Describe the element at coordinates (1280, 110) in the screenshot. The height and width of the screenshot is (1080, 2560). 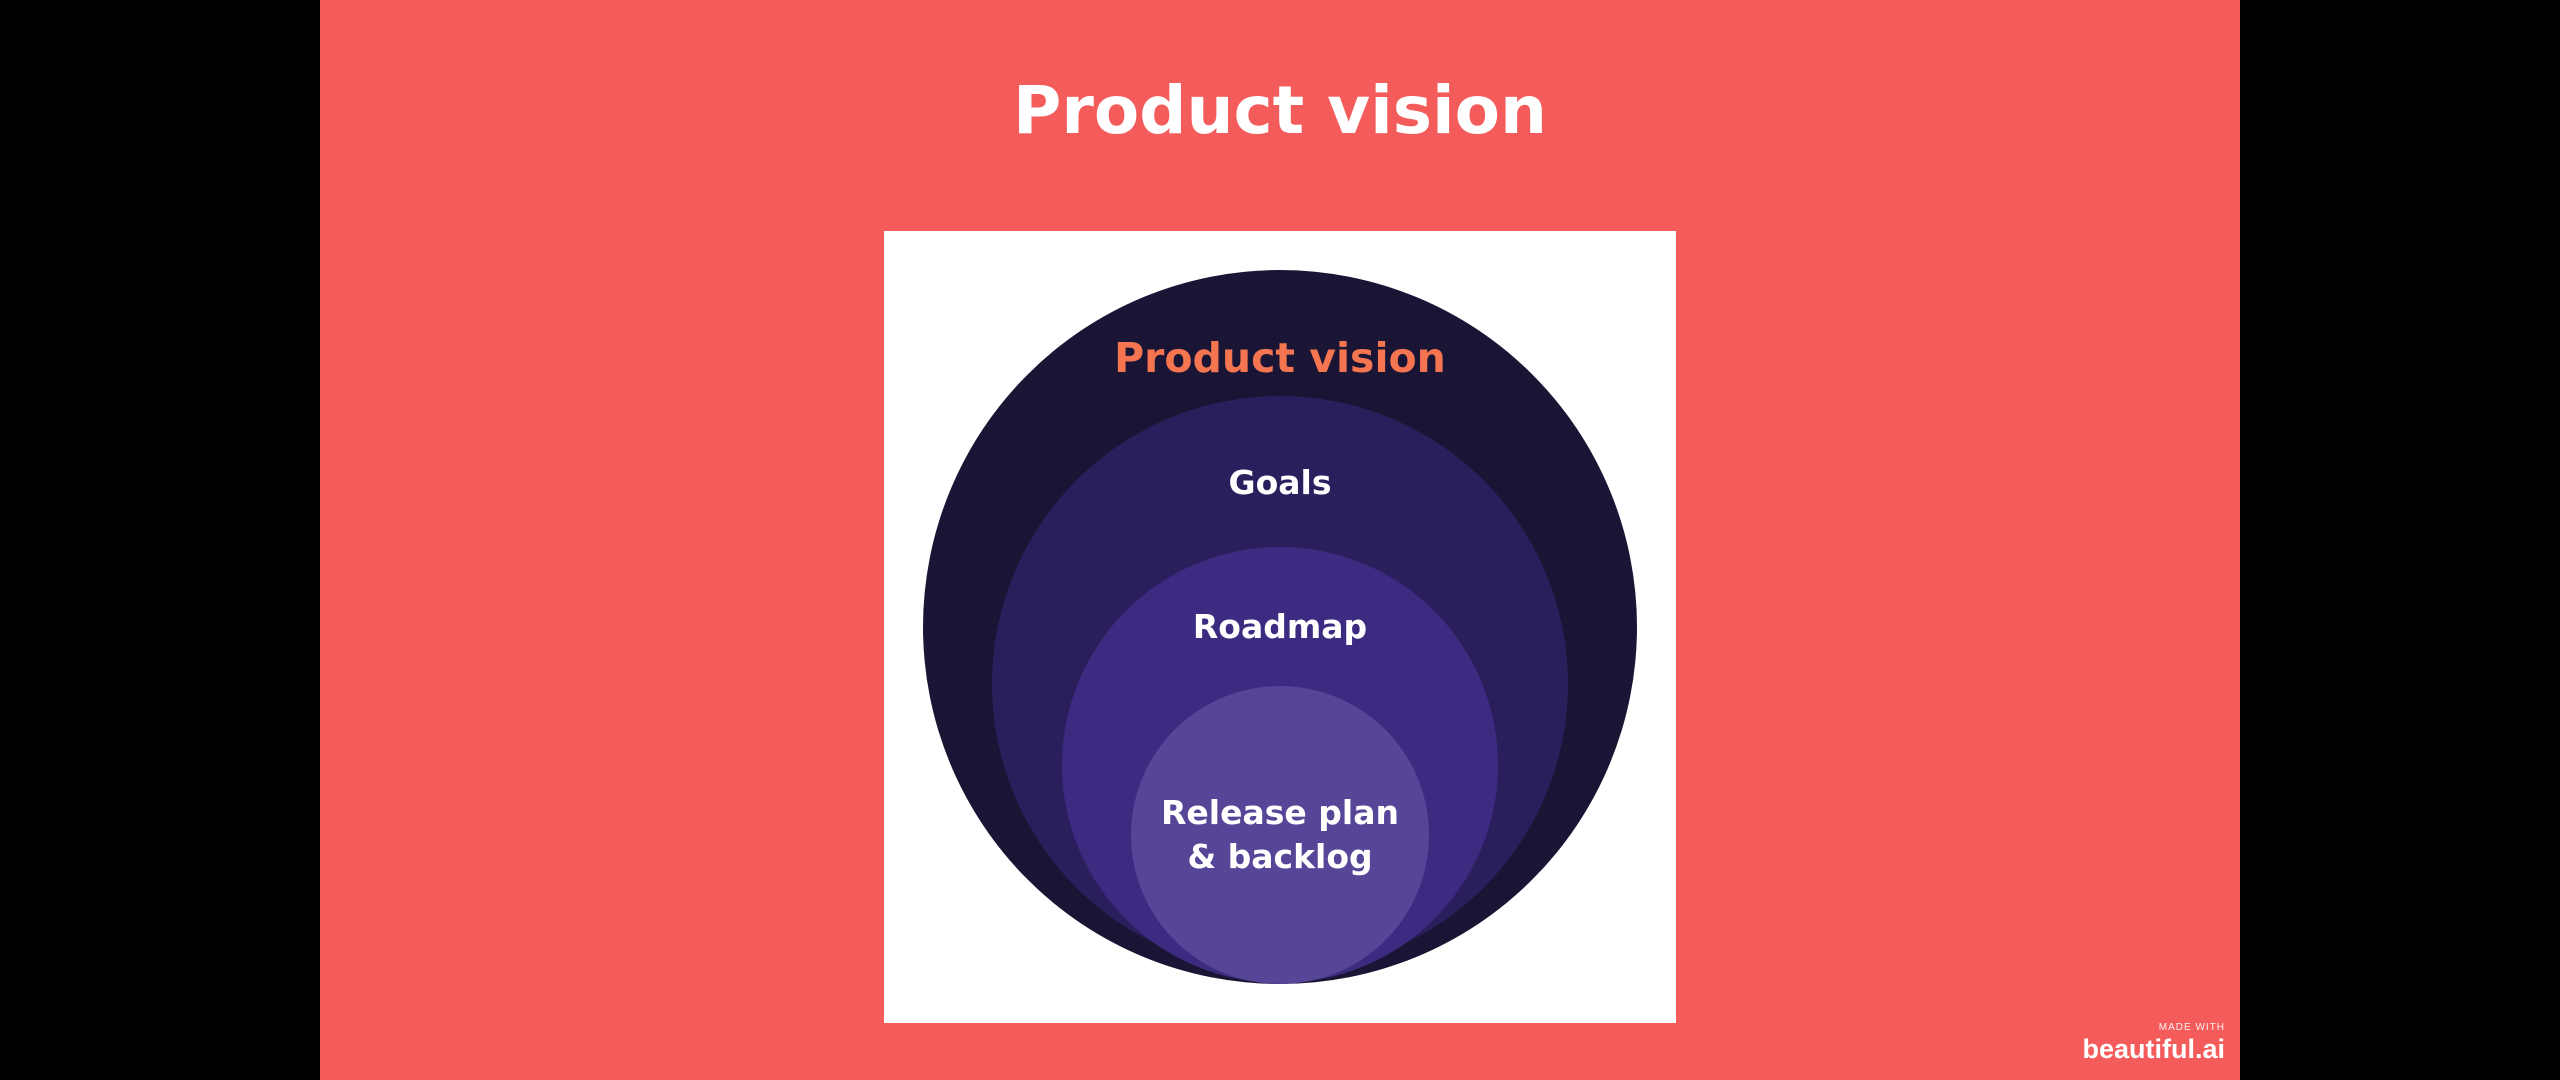
I see `slide-title: Product vision` at that location.